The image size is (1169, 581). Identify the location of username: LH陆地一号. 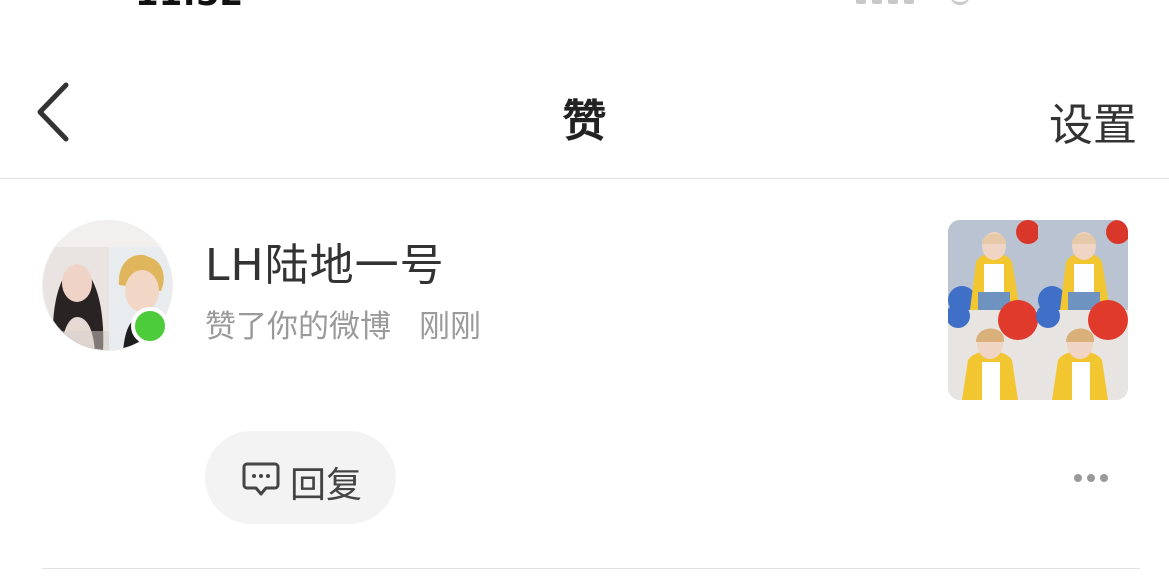
(325, 261).